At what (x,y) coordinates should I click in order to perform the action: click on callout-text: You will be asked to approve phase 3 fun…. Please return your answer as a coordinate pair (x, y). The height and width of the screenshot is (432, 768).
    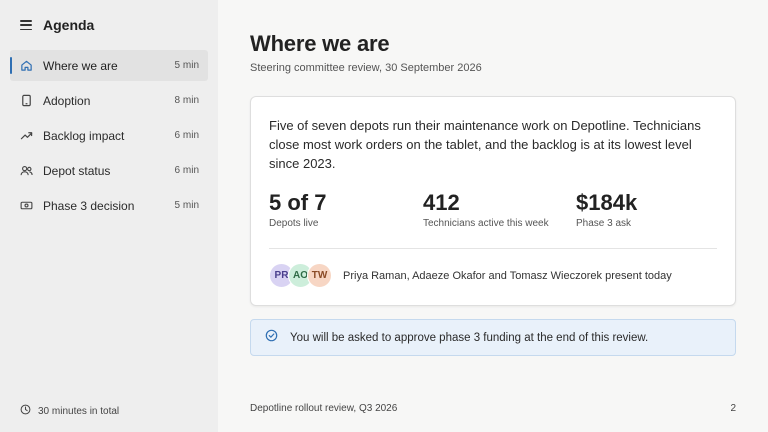
    Looking at the image, I should click on (469, 337).